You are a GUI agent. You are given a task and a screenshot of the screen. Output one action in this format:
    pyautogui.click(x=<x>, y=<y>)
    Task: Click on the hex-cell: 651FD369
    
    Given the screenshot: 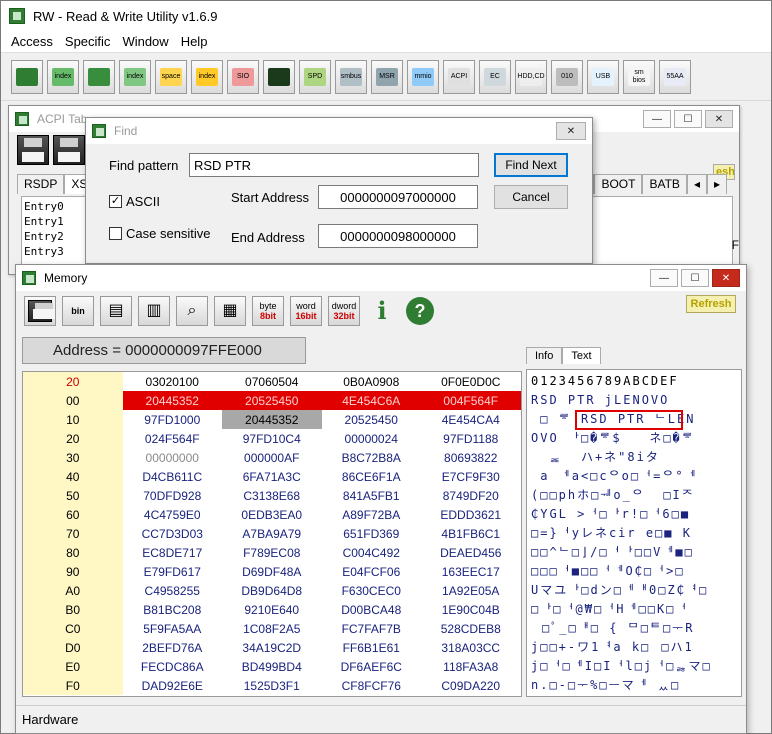 What is the action you would take?
    pyautogui.click(x=372, y=533)
    